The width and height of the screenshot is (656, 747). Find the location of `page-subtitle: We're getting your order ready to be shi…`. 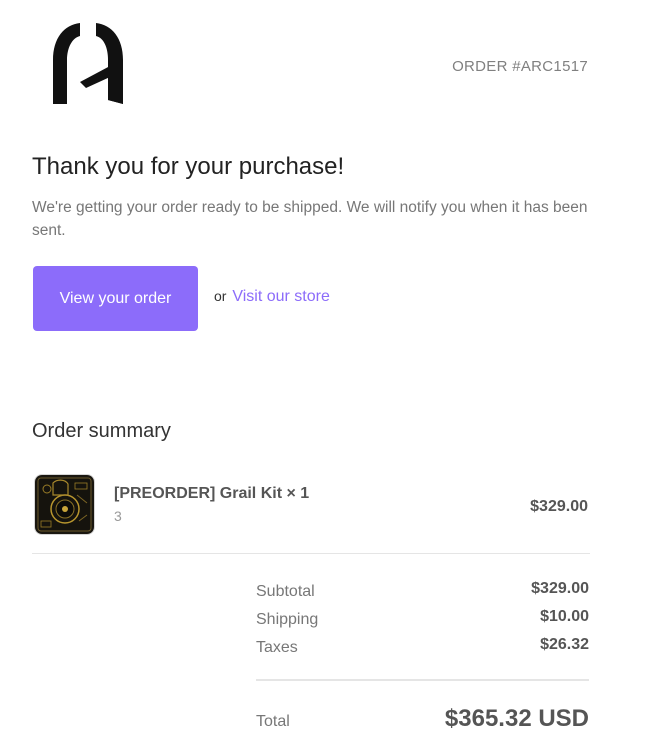

page-subtitle: We're getting your order ready to be shi… is located at coordinates (310, 219).